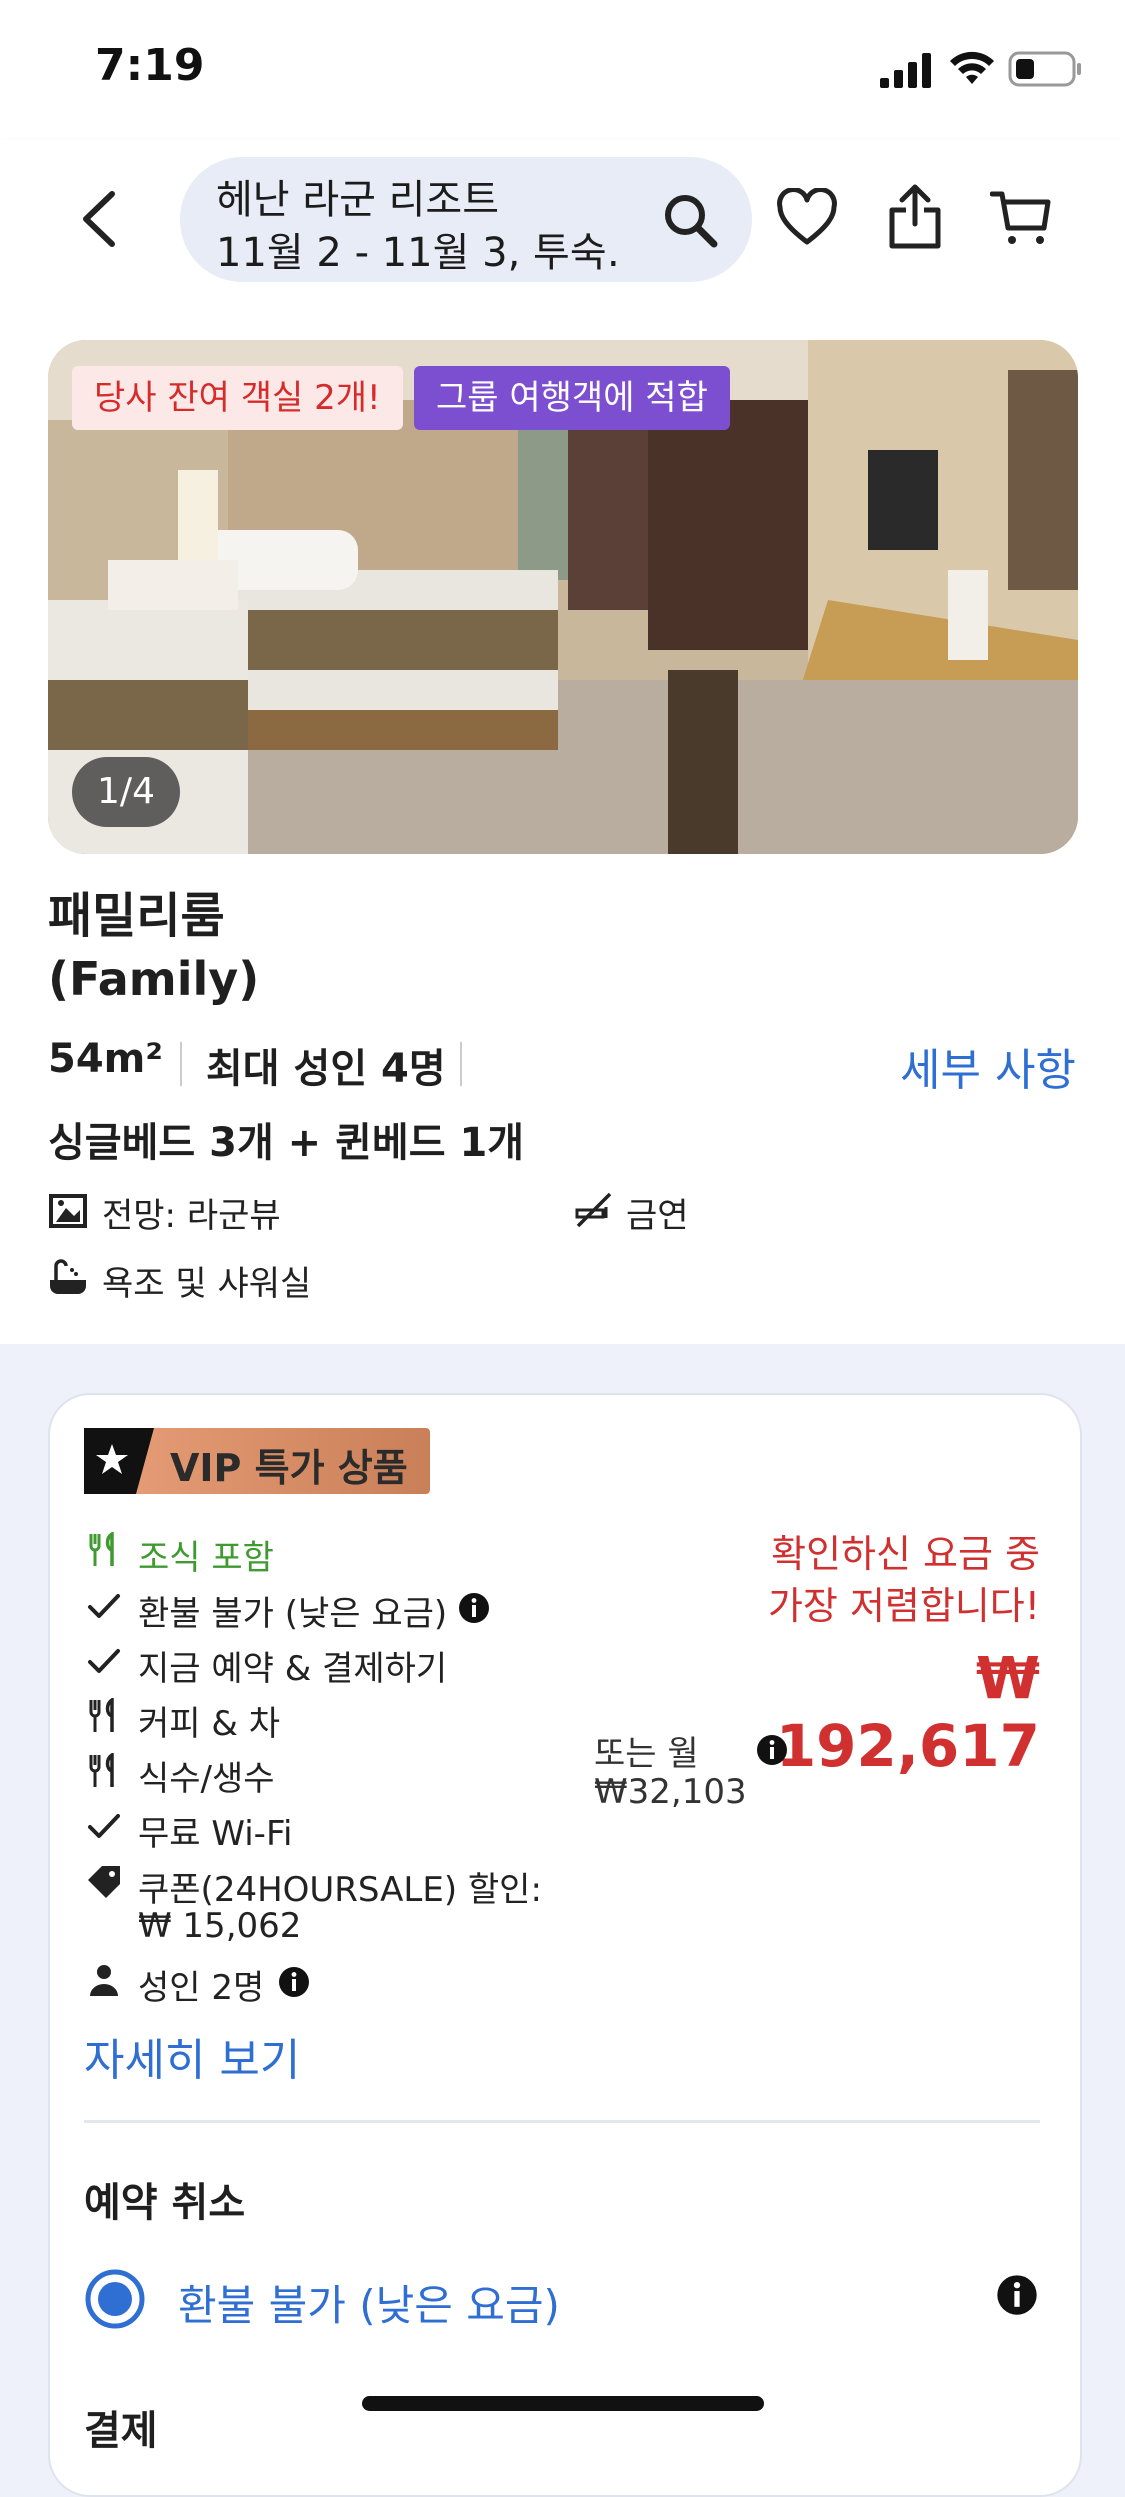 This screenshot has width=1125, height=2497. Describe the element at coordinates (154, 979) in the screenshot. I see `room-subtitle: (Family)` at that location.